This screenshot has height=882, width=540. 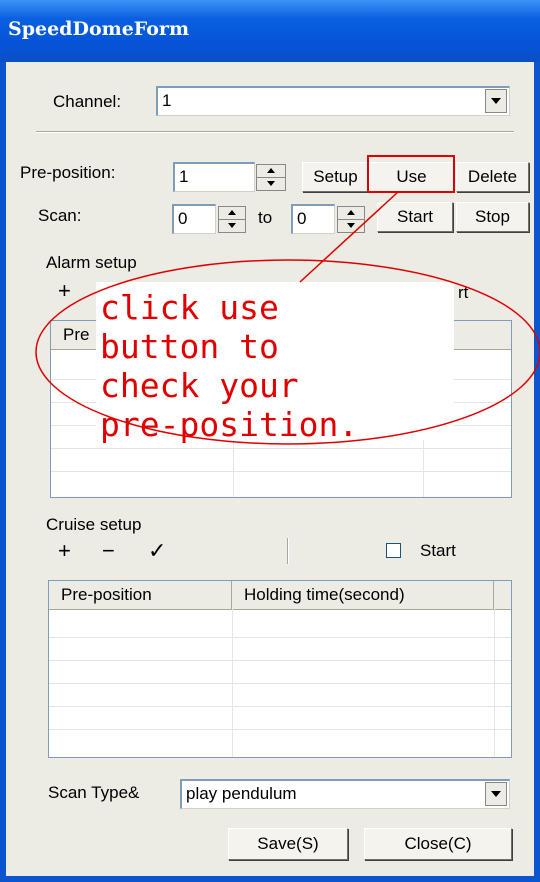 What do you see at coordinates (302, 218) in the screenshot?
I see `scan-to-value: 0` at bounding box center [302, 218].